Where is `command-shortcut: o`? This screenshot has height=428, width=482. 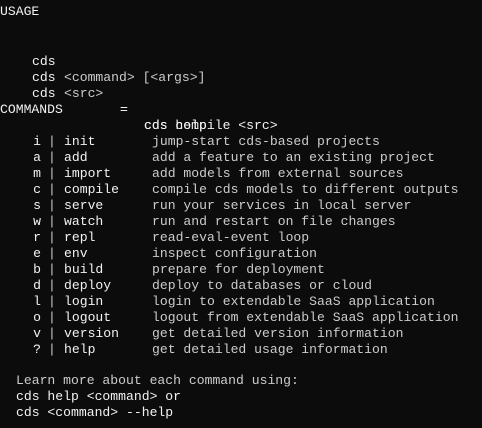
command-shortcut: o is located at coordinates (37, 317).